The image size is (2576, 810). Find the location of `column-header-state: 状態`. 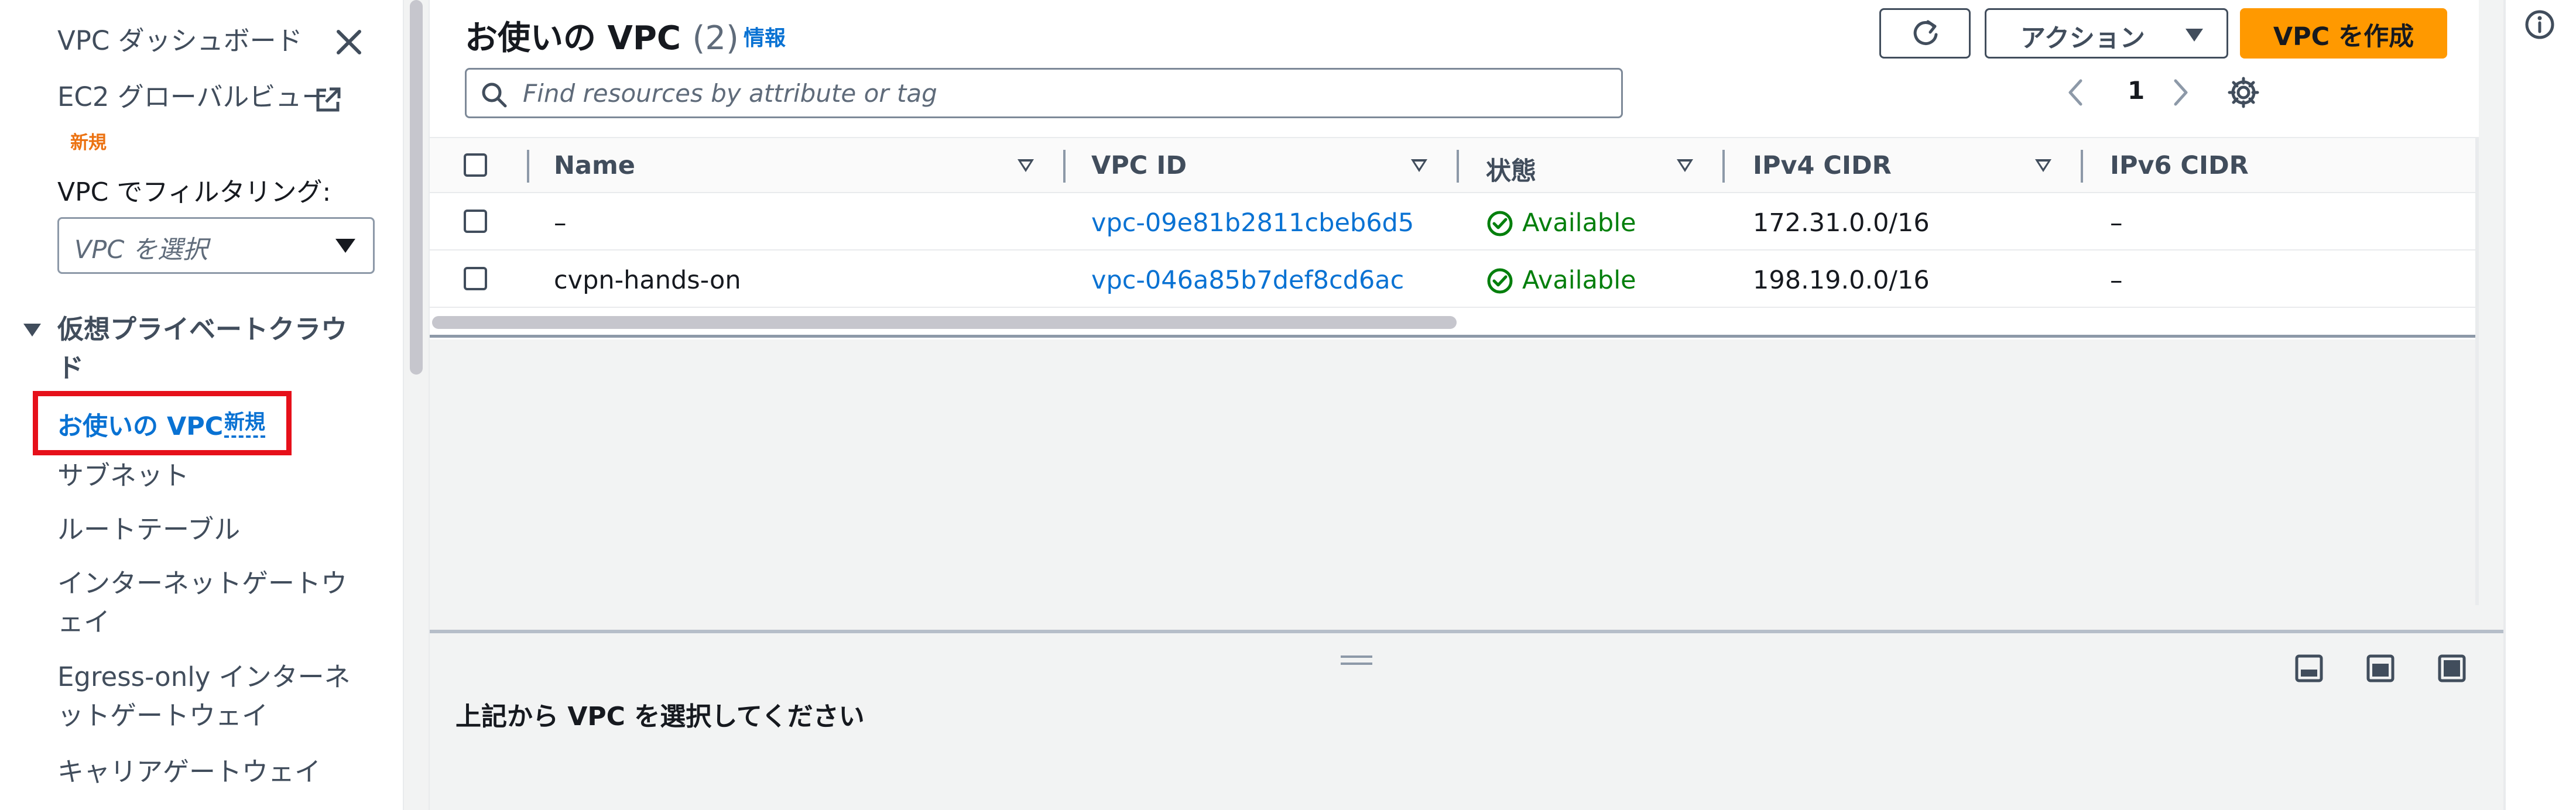

column-header-state: 状態 is located at coordinates (1511, 169).